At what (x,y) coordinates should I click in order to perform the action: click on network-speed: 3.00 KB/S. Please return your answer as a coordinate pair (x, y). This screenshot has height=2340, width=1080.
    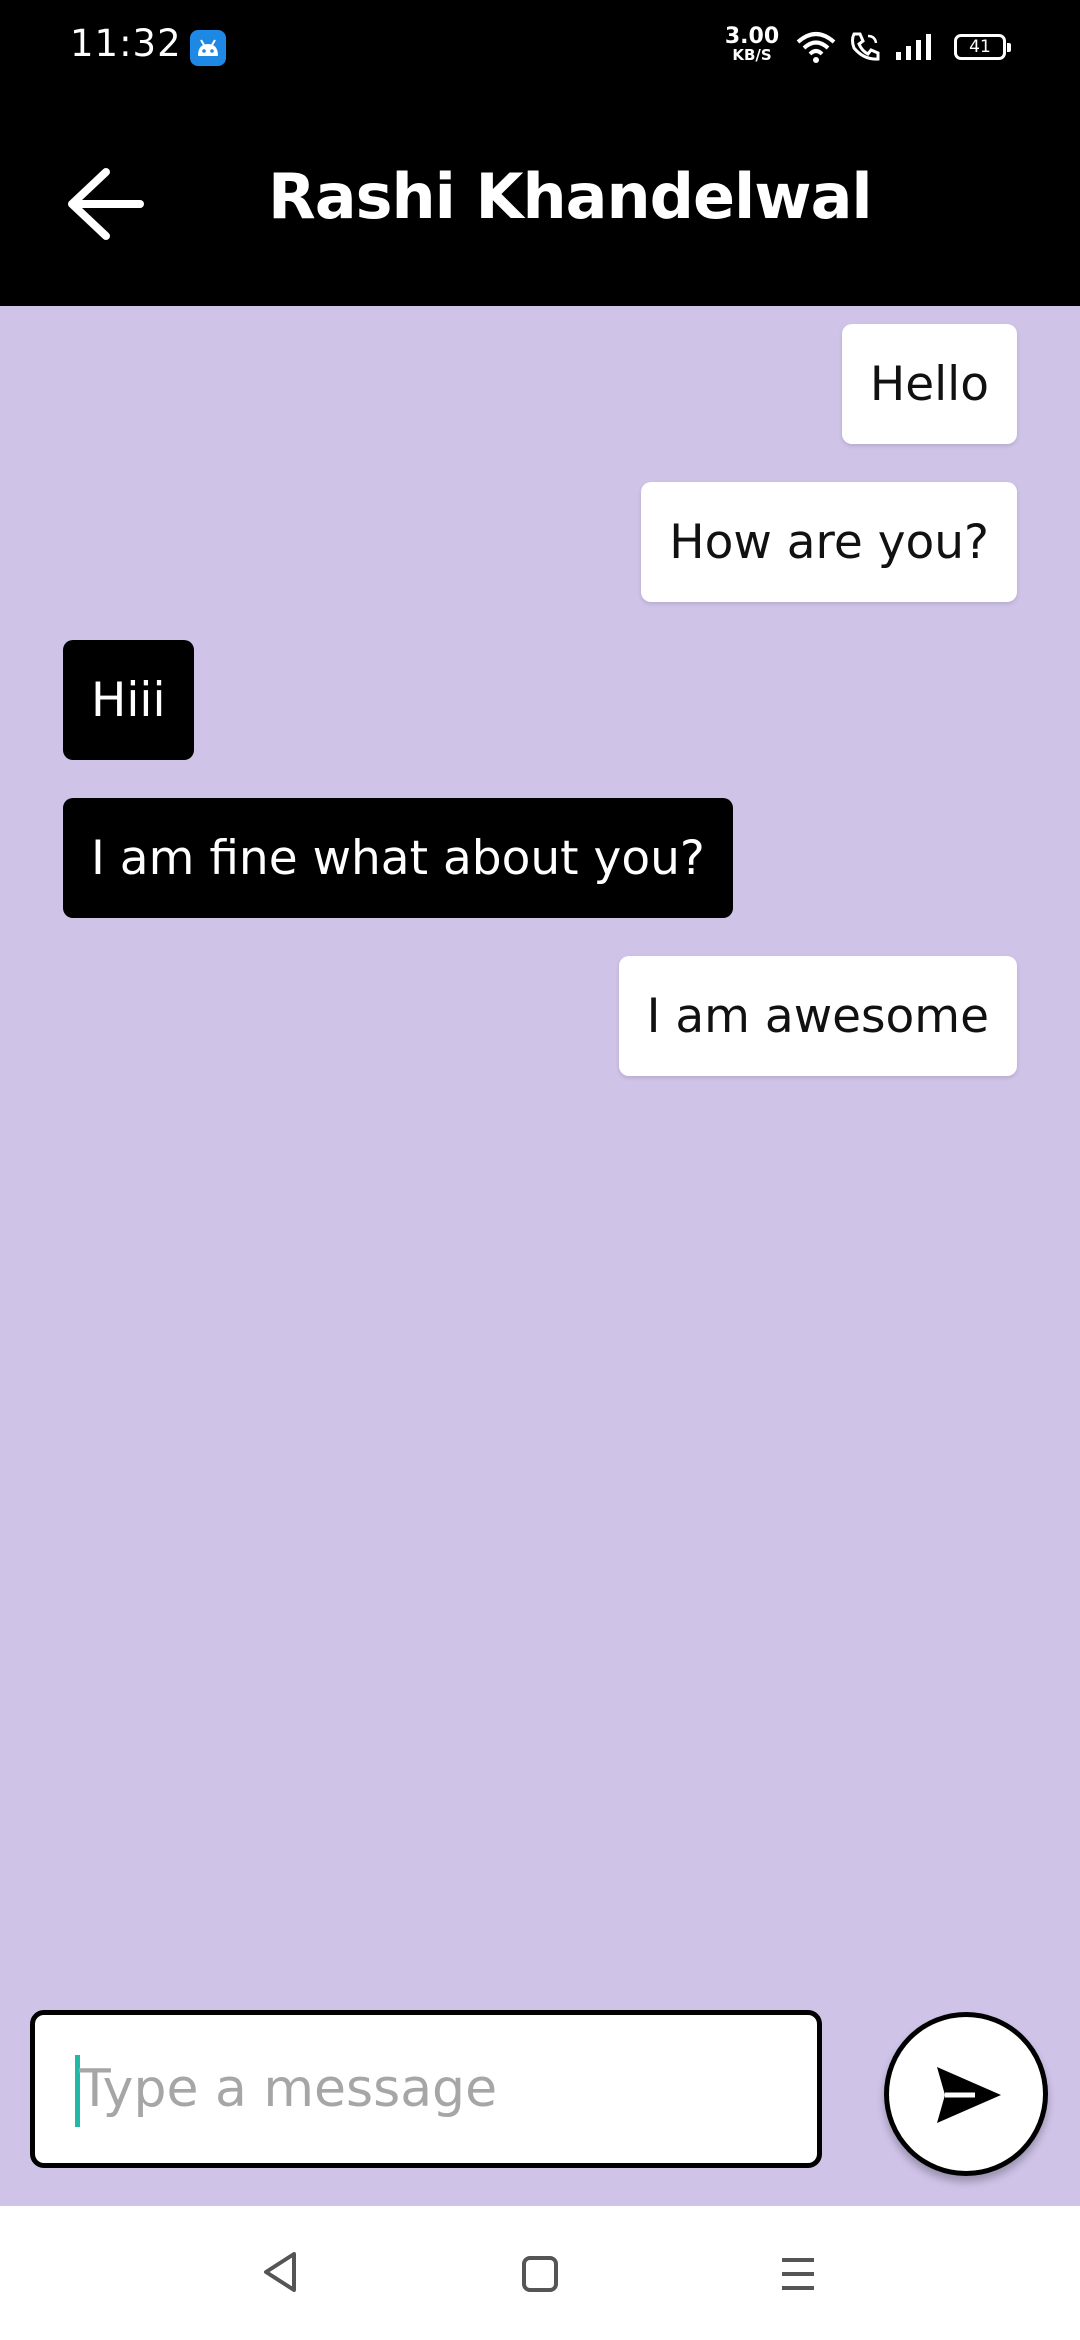
    Looking at the image, I should click on (752, 44).